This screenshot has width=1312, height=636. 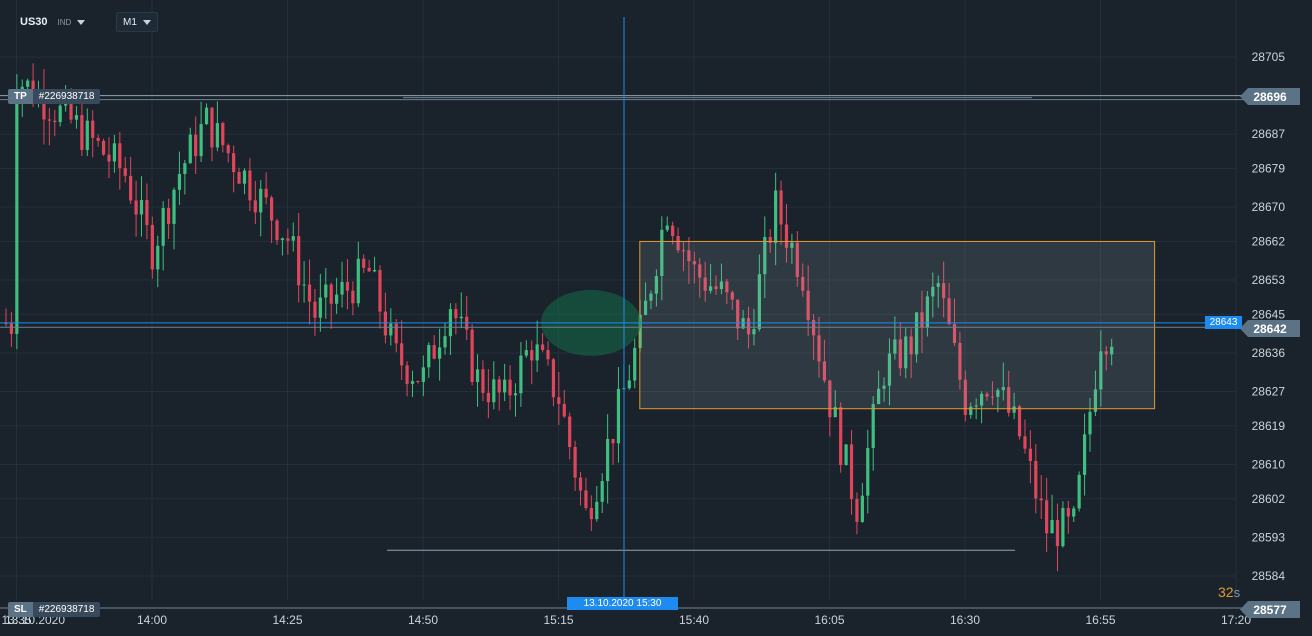 What do you see at coordinates (1270, 609) in the screenshot?
I see `sl-price-tag: 28577` at bounding box center [1270, 609].